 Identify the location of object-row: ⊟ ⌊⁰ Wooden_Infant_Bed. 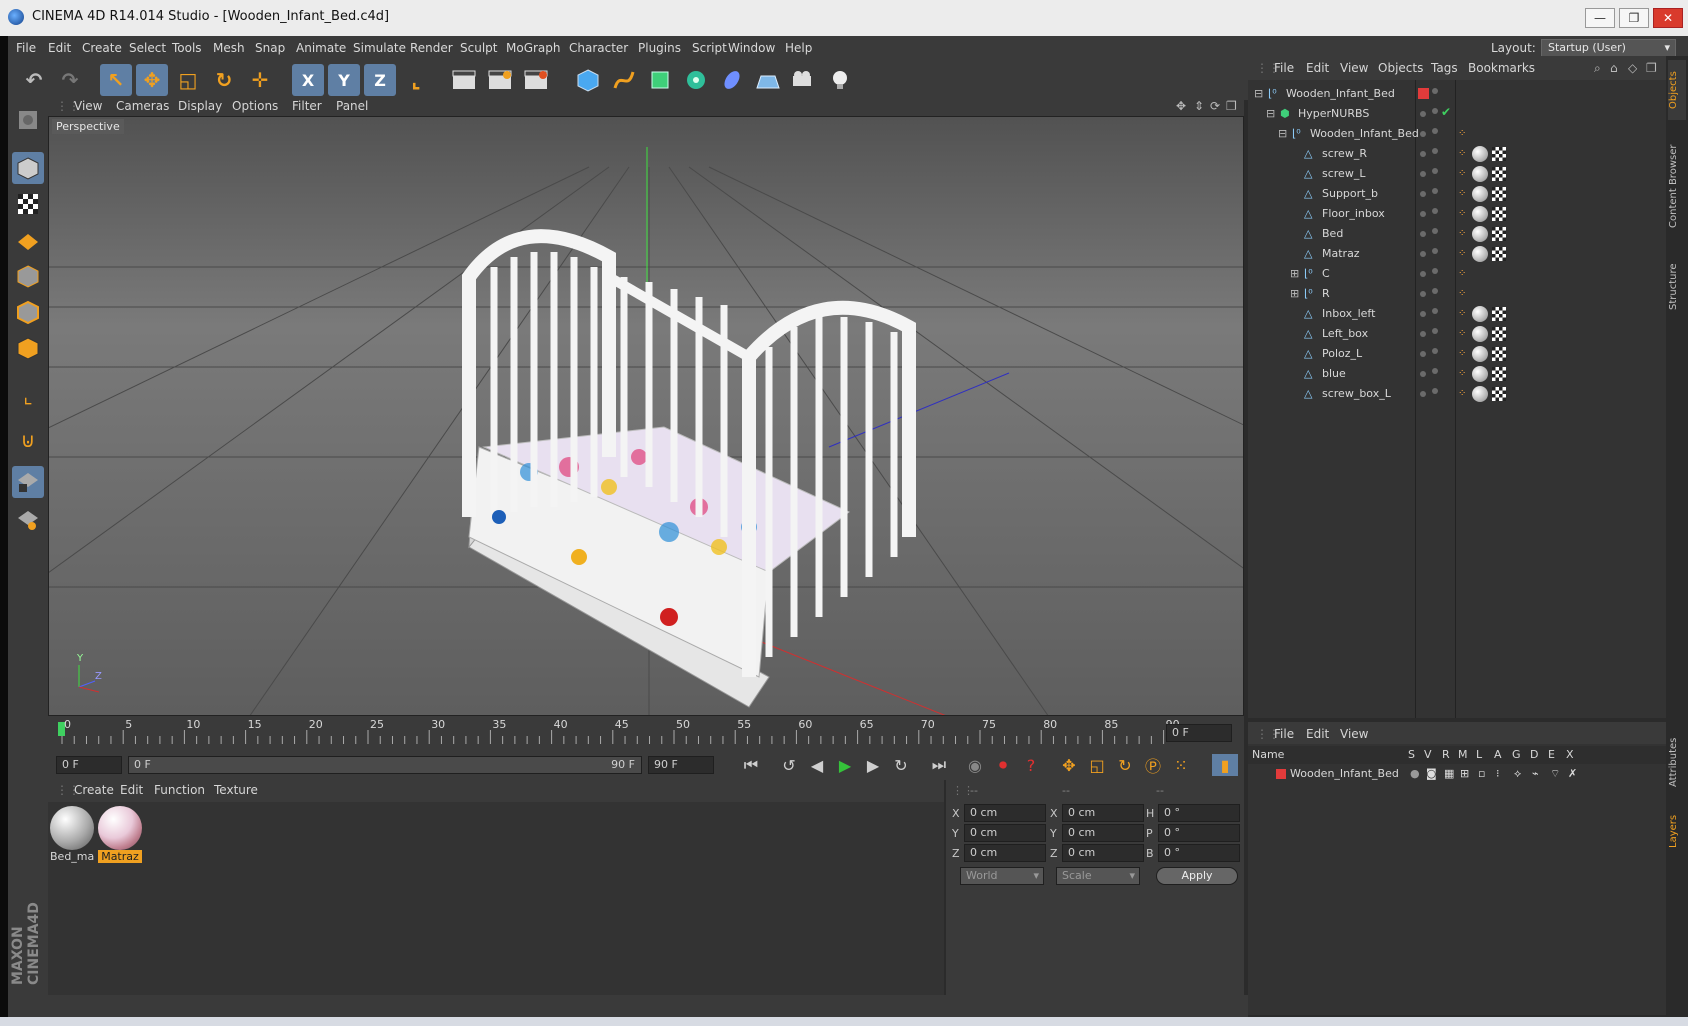
(1457, 94).